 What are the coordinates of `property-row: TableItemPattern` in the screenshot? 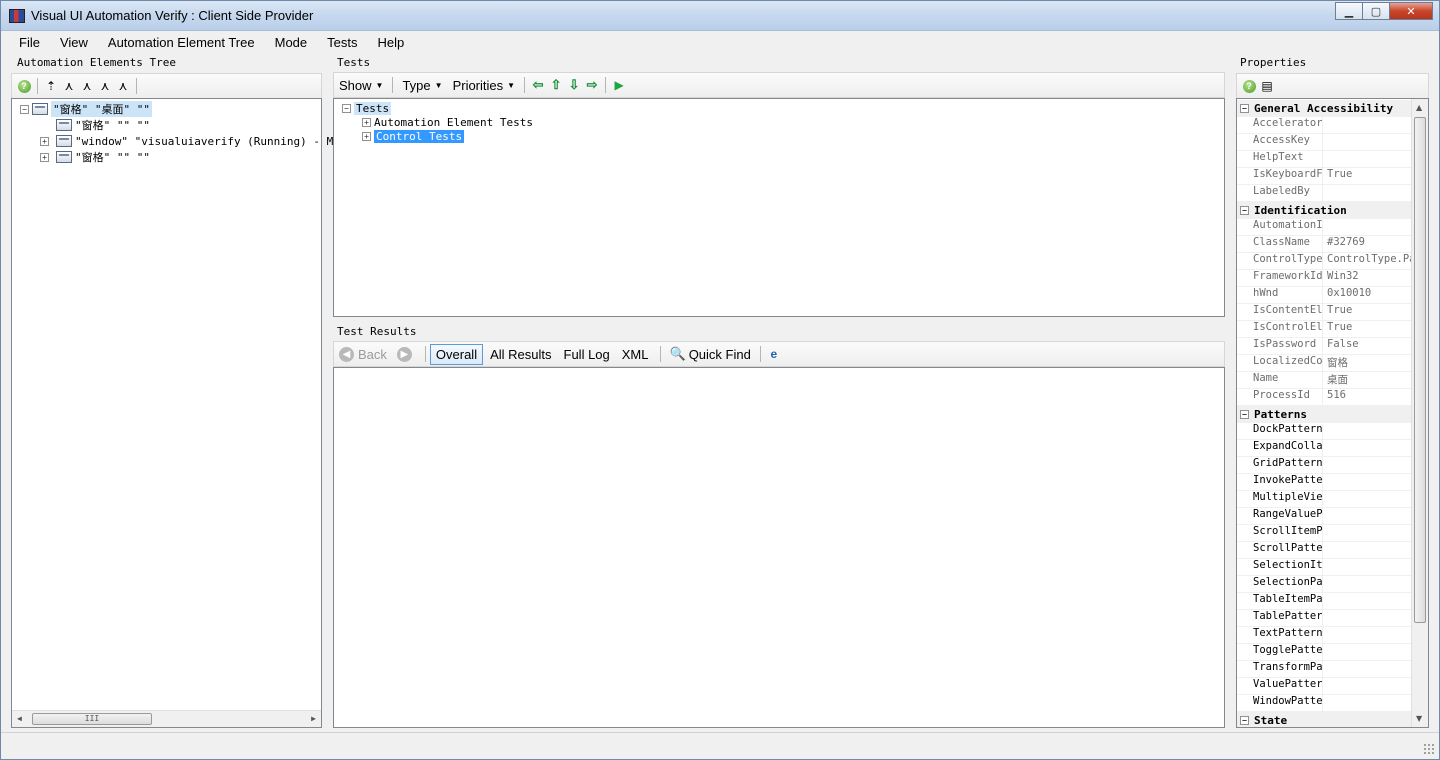 It's located at (1324, 601).